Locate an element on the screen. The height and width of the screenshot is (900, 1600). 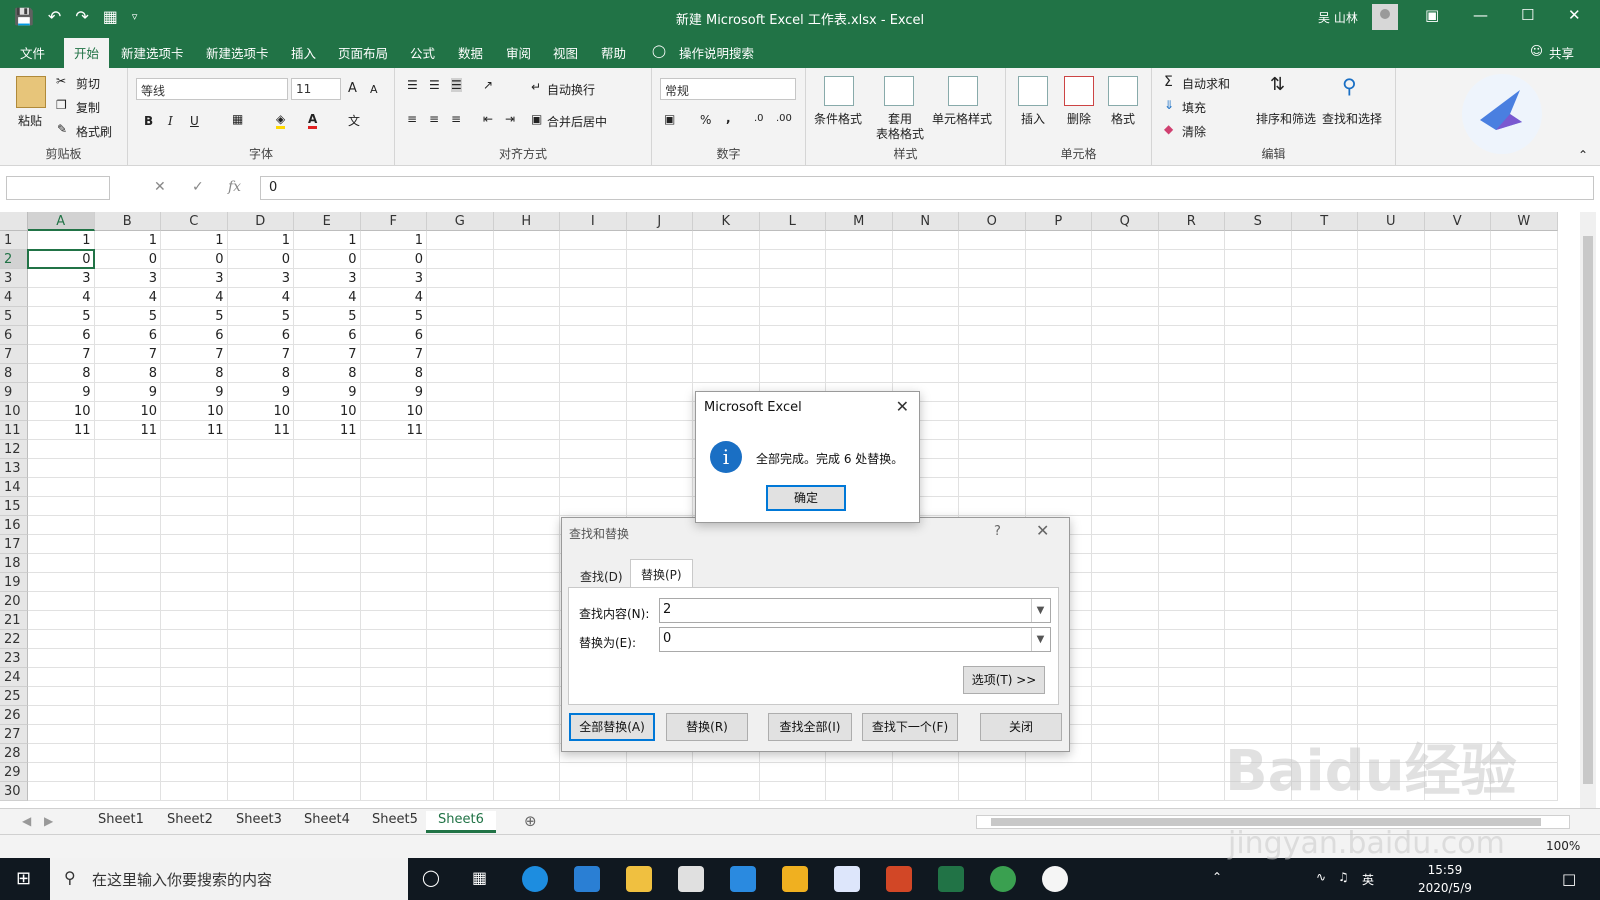
options-button: 选项(T) >> is located at coordinates (1004, 680).